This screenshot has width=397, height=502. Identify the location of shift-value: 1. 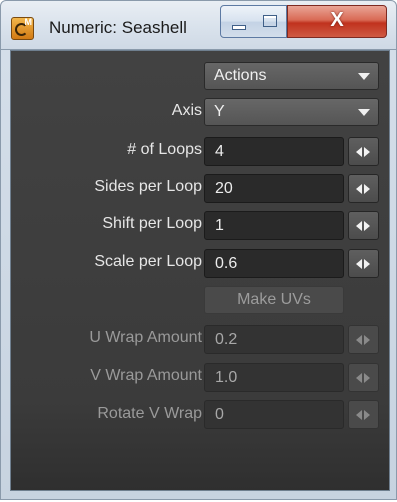
(219, 225).